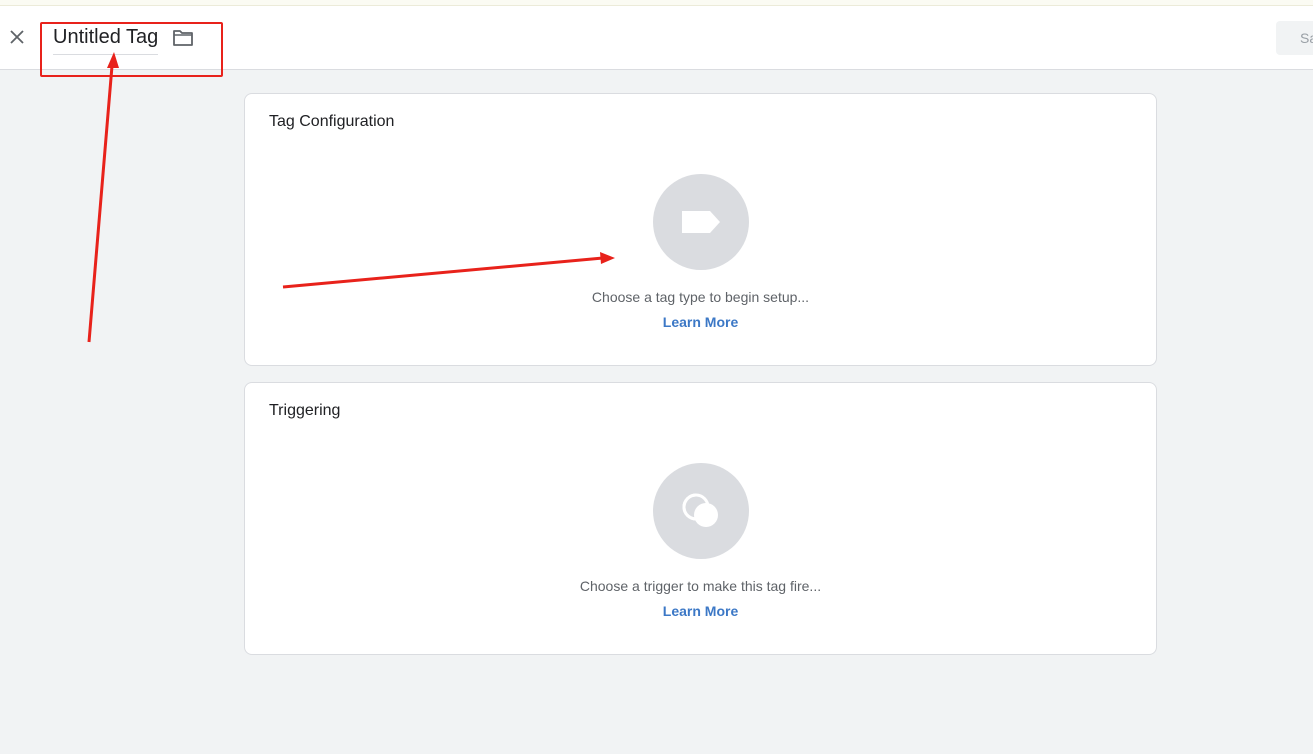 Image resolution: width=1313 pixels, height=754 pixels. What do you see at coordinates (607, 258) in the screenshot?
I see `annotation-arrowhead-right` at bounding box center [607, 258].